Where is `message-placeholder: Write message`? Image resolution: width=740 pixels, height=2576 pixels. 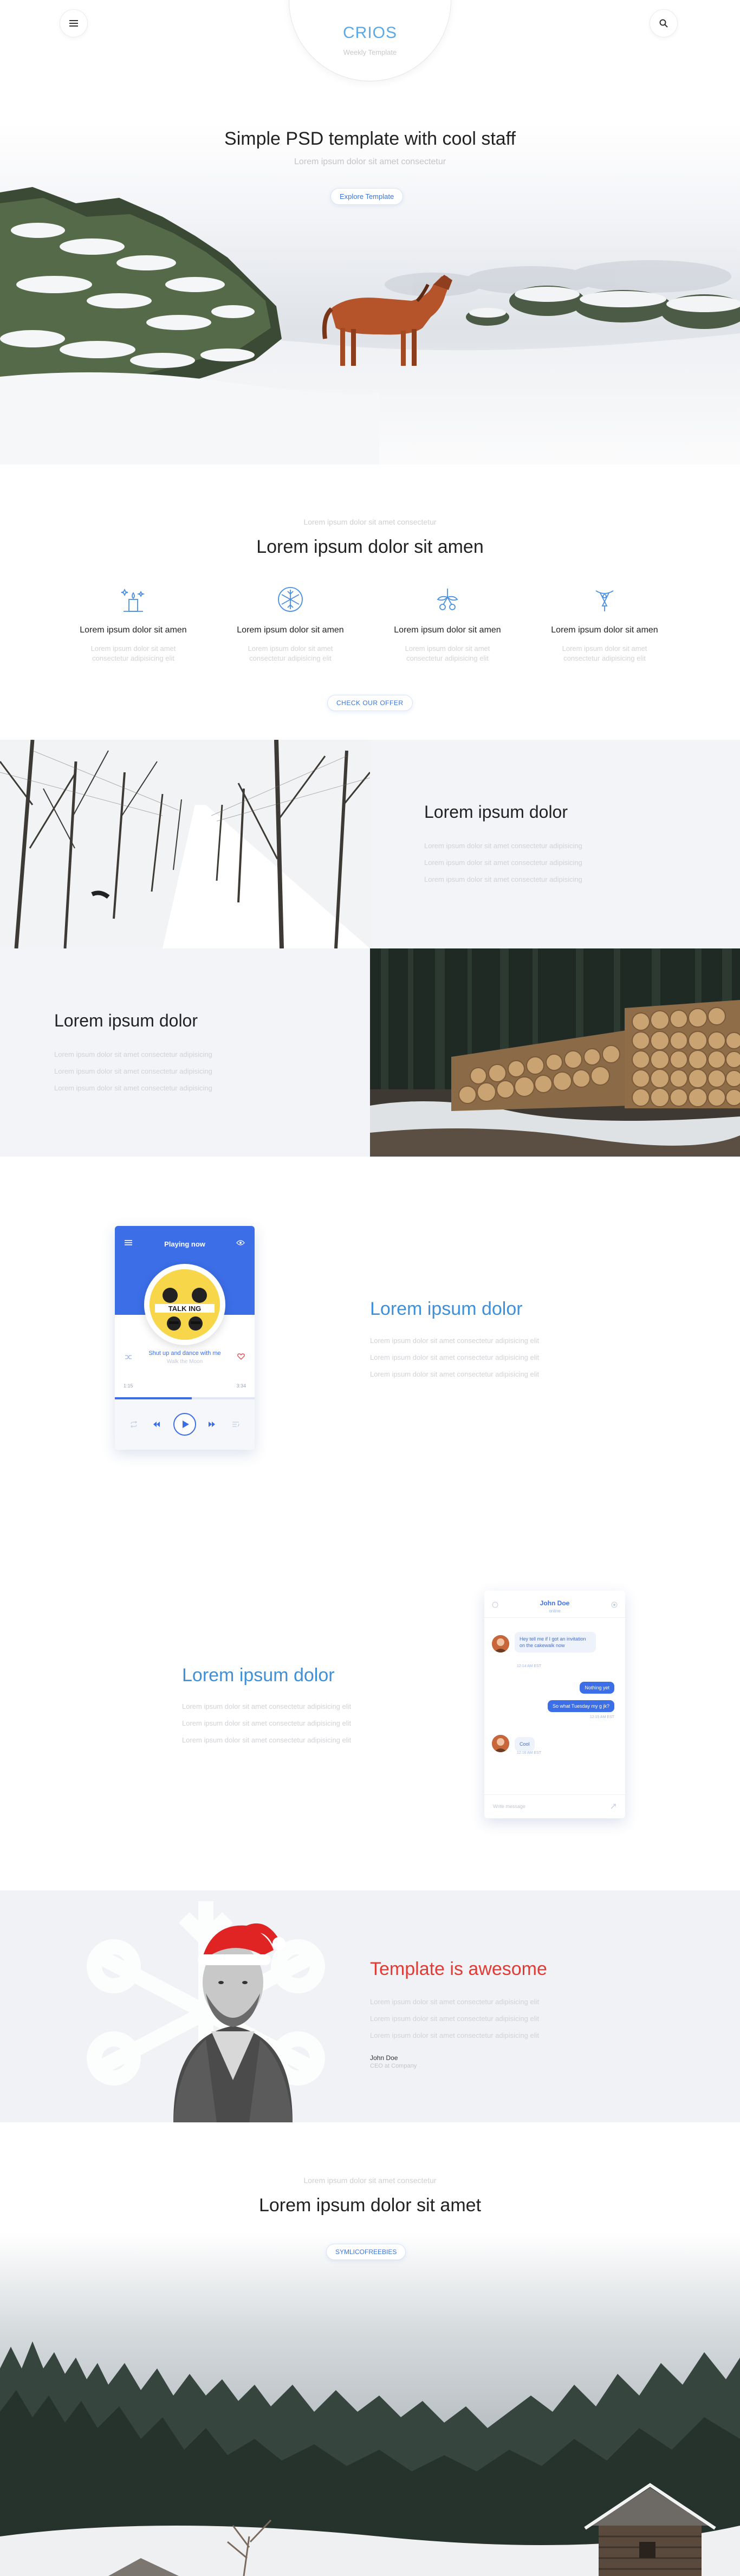
message-placeholder: Write message is located at coordinates (509, 1806).